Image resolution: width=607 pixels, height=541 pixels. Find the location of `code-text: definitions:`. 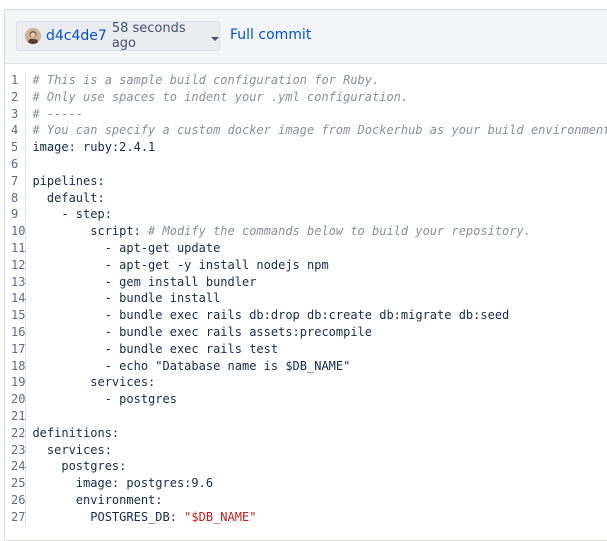

code-text: definitions: is located at coordinates (76, 432).